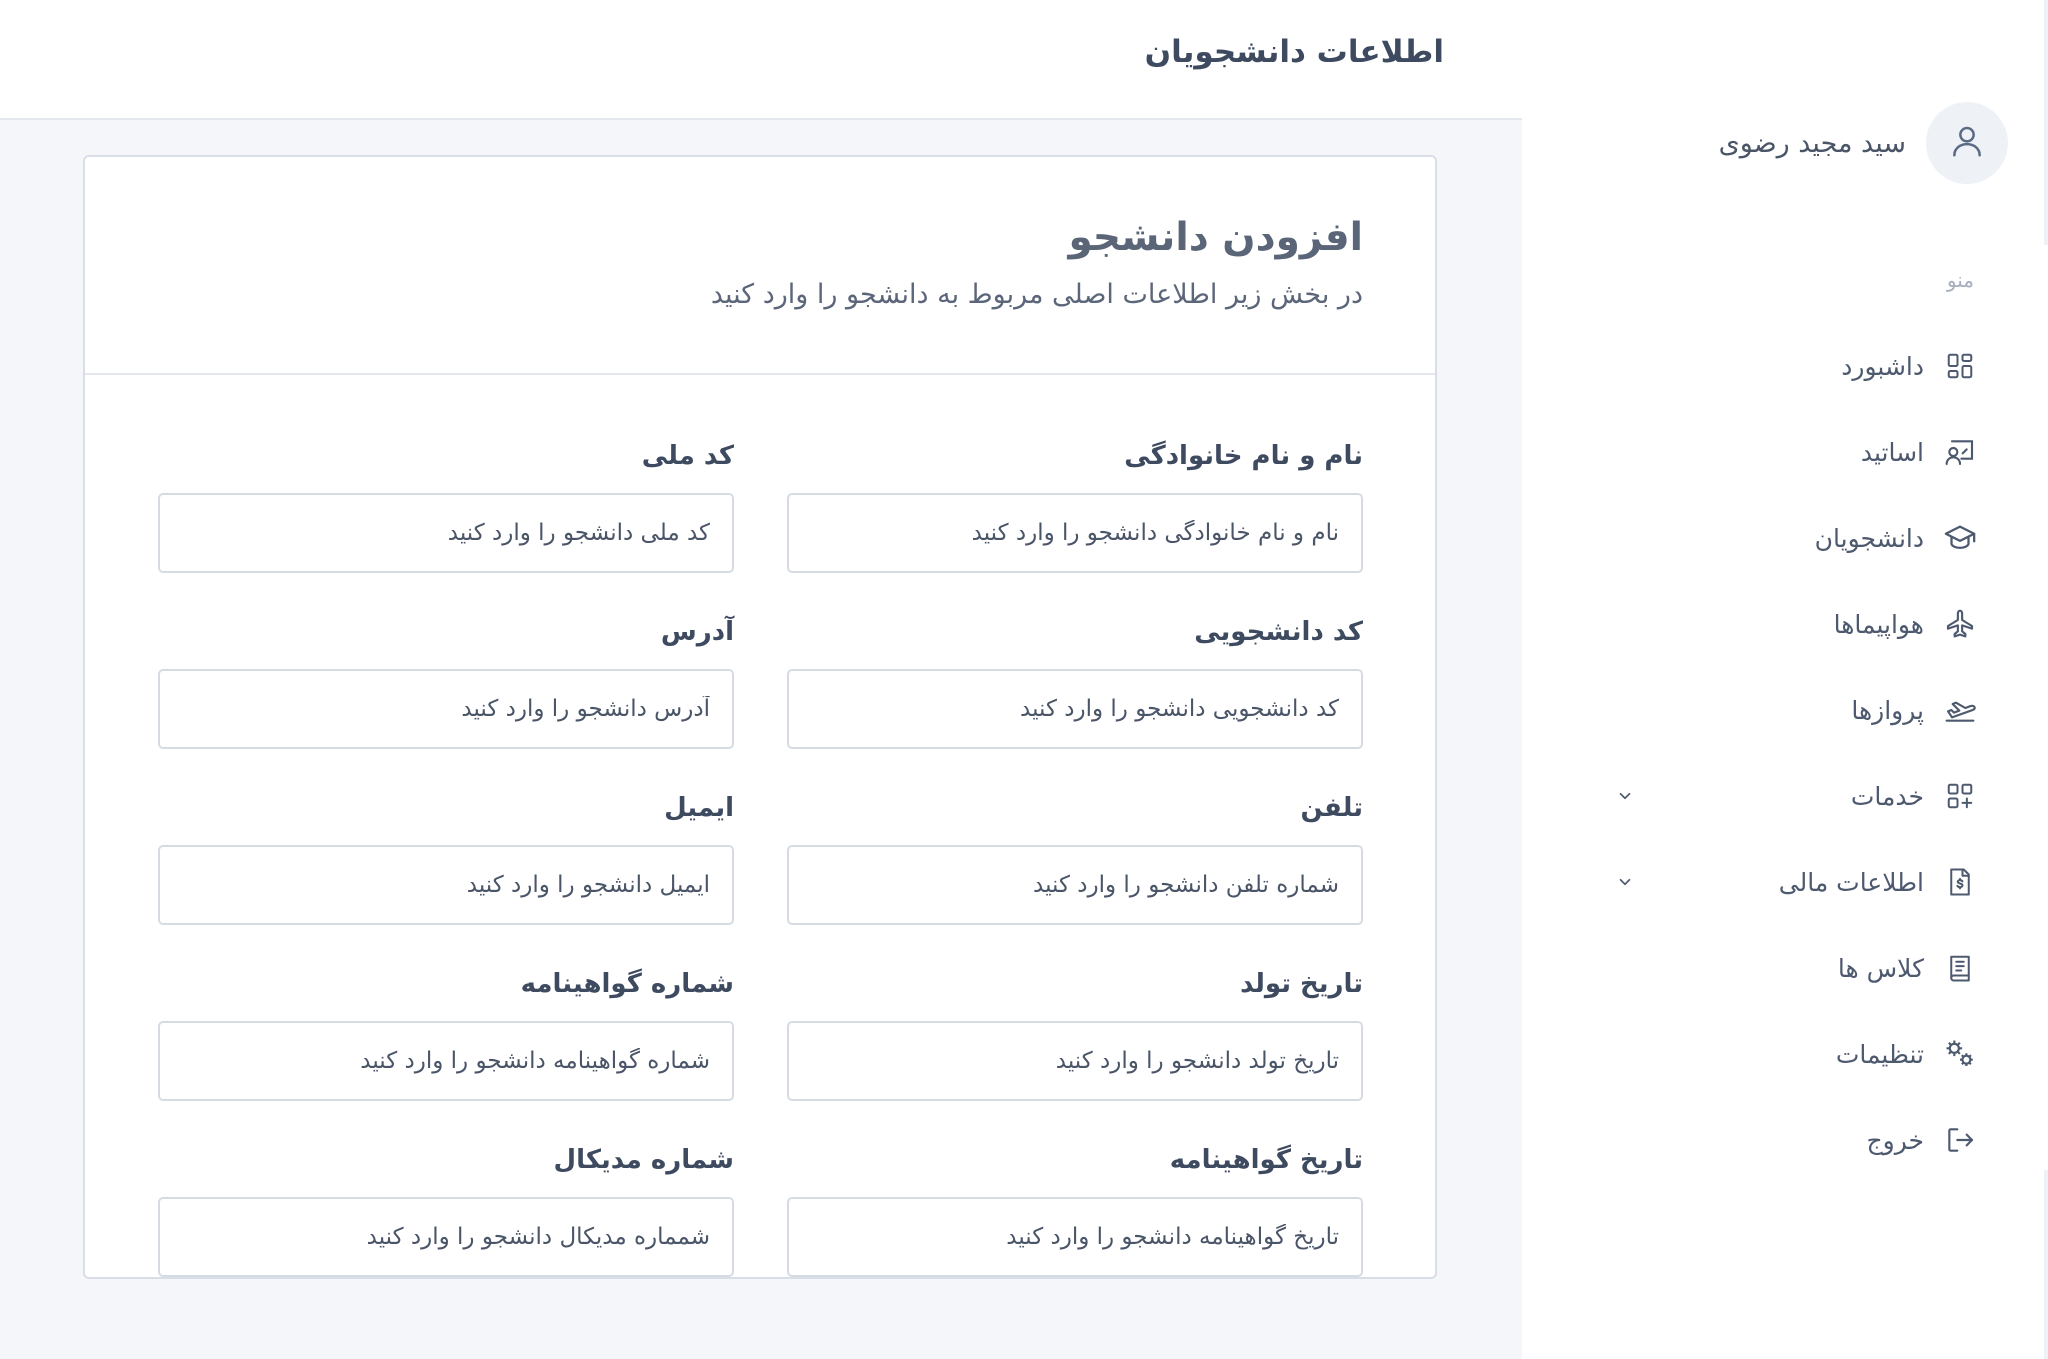 The width and height of the screenshot is (2048, 1359). Describe the element at coordinates (446, 885) in the screenshot. I see `email-input` at that location.